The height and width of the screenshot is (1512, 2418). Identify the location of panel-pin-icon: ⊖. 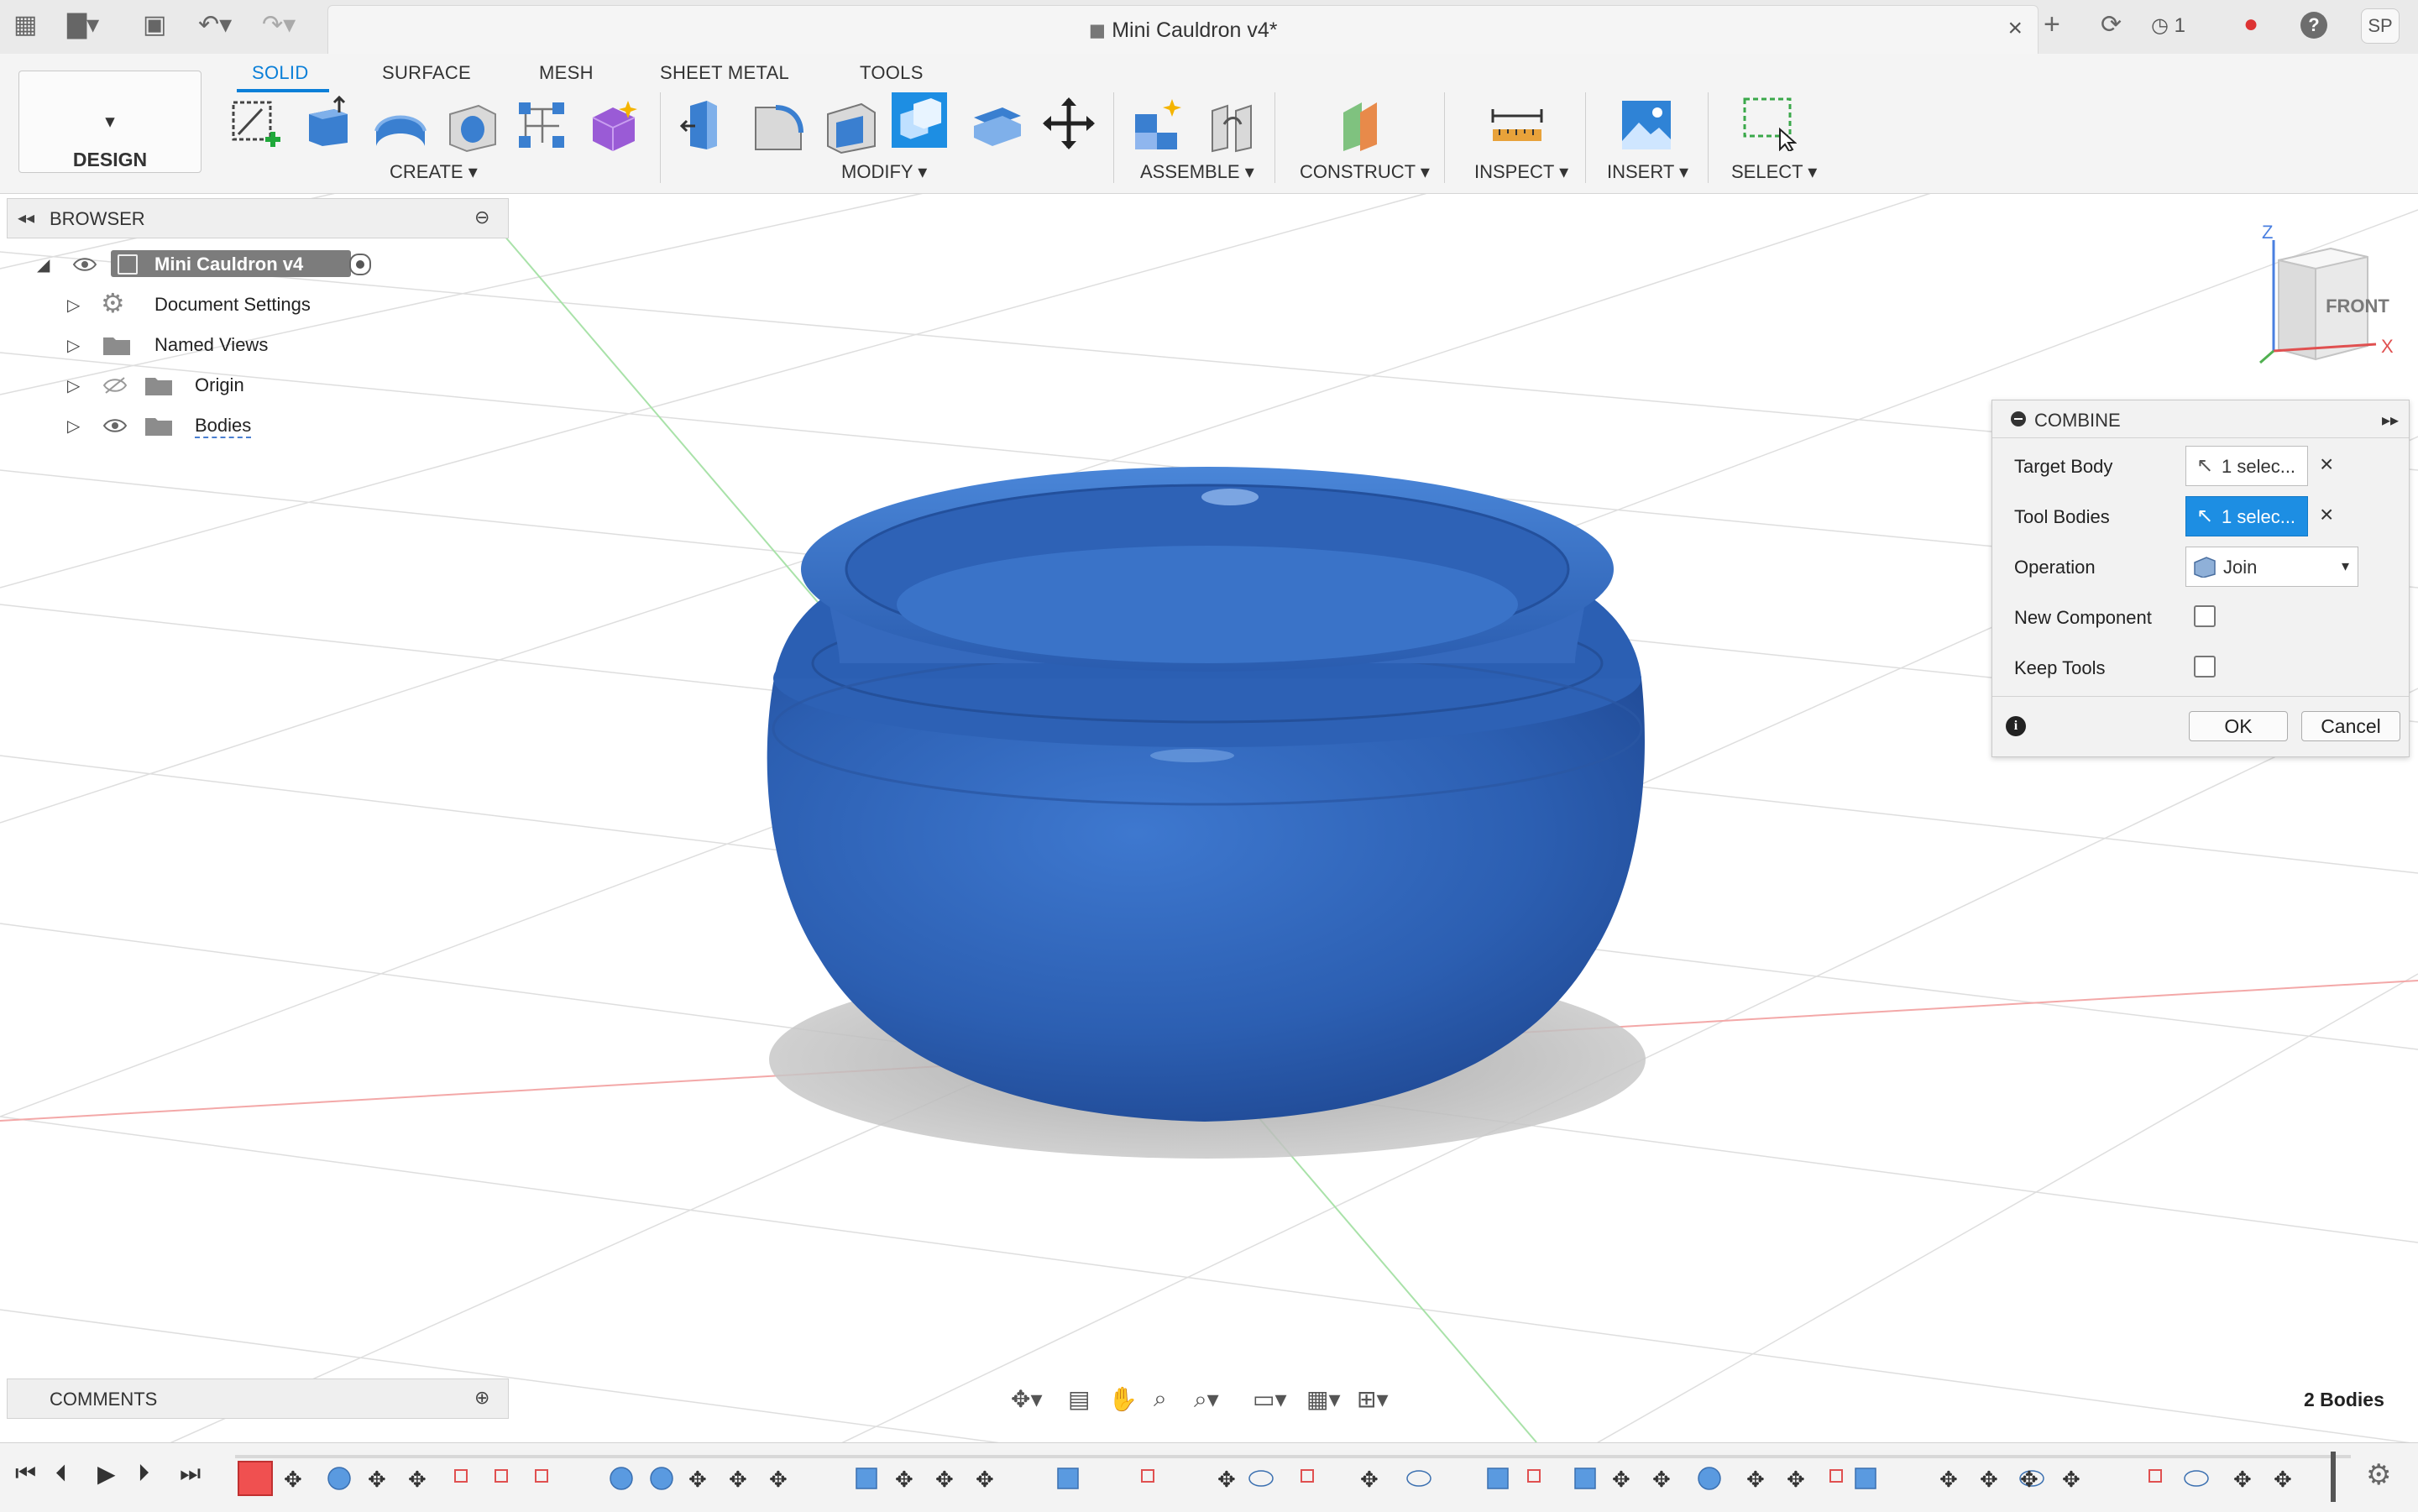
(481, 217).